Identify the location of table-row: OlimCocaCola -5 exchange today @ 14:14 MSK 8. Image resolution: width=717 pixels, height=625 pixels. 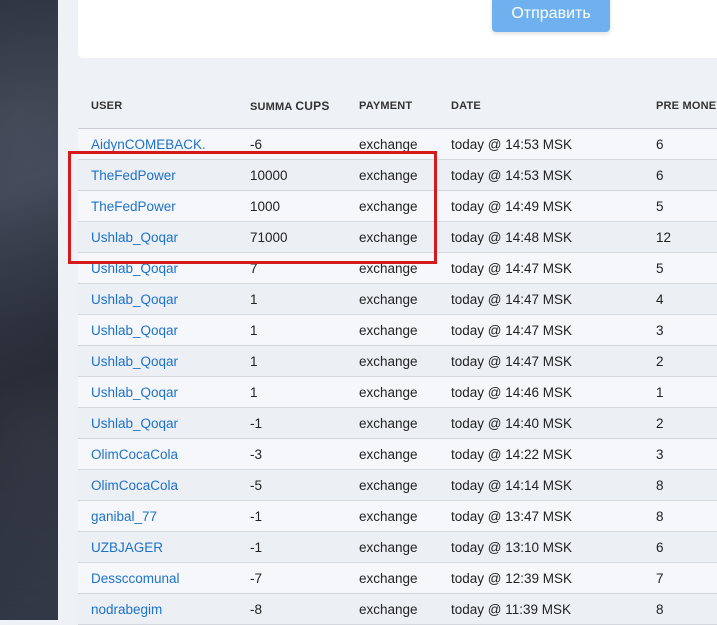
(397, 485).